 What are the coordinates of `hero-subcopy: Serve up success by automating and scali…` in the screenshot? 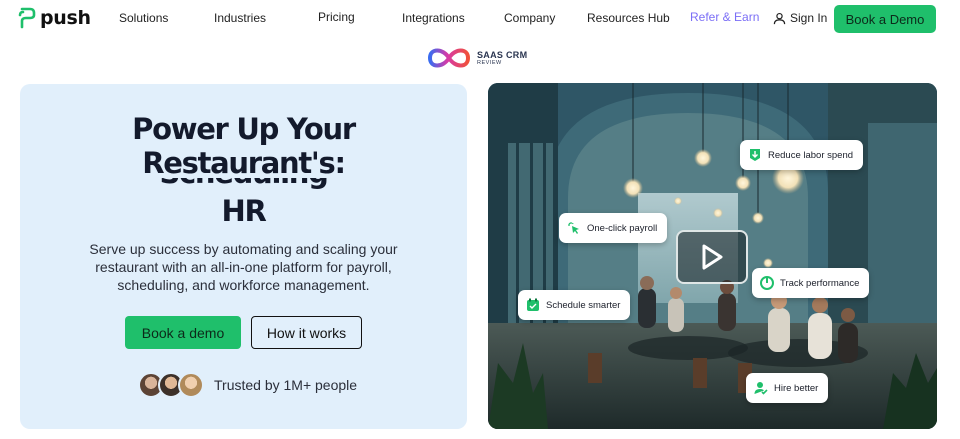 It's located at (243, 267).